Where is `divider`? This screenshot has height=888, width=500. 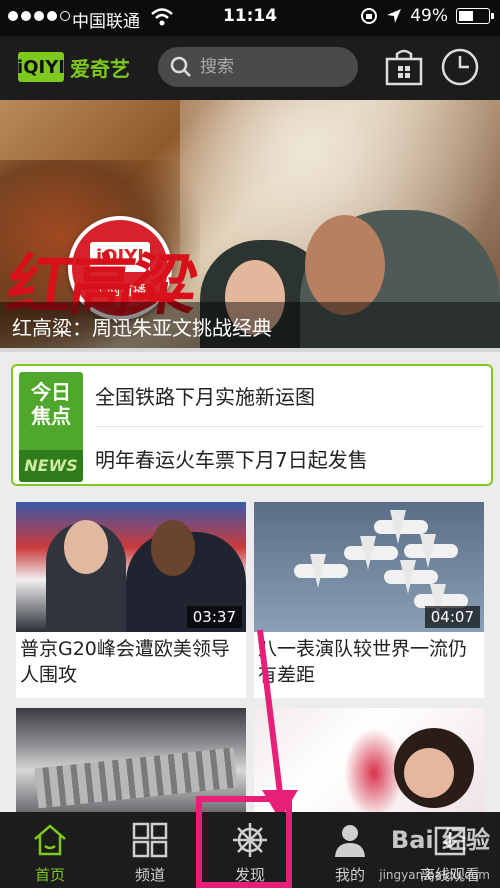
divider is located at coordinates (290, 426).